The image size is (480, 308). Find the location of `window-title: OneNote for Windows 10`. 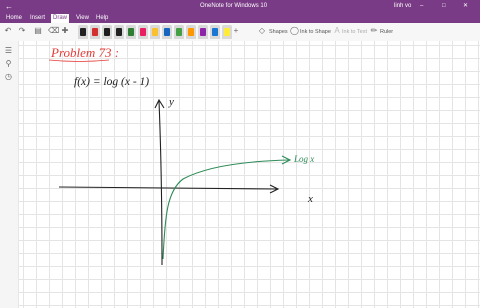

window-title: OneNote for Windows 10 is located at coordinates (234, 6).